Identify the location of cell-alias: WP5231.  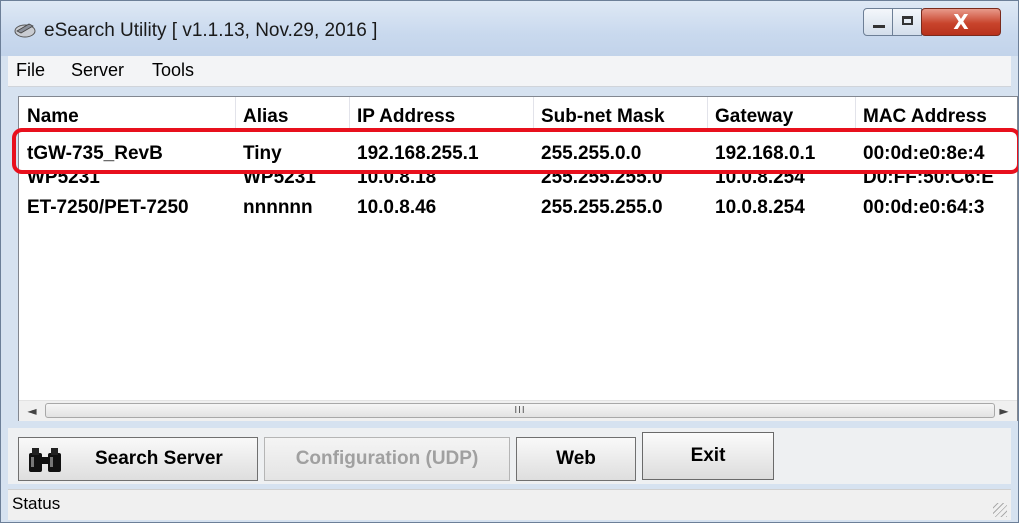
(279, 180).